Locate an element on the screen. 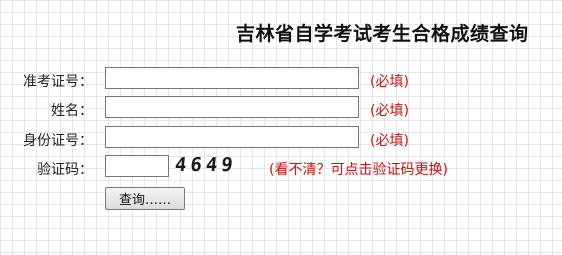 Image resolution: width=562 pixels, height=255 pixels. captcha-refresh-hint: (看不清？可点击验证码更换) is located at coordinates (358, 169).